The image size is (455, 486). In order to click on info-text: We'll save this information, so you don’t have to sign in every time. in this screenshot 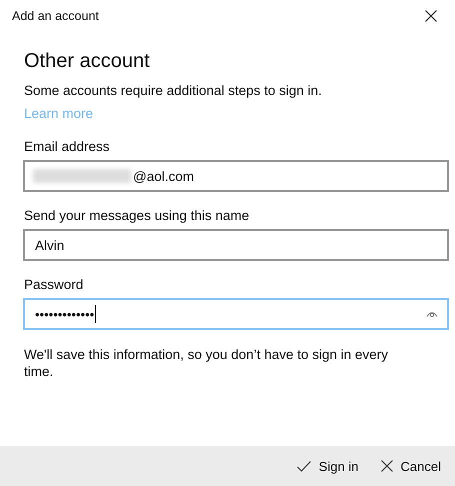, I will do `click(207, 363)`.